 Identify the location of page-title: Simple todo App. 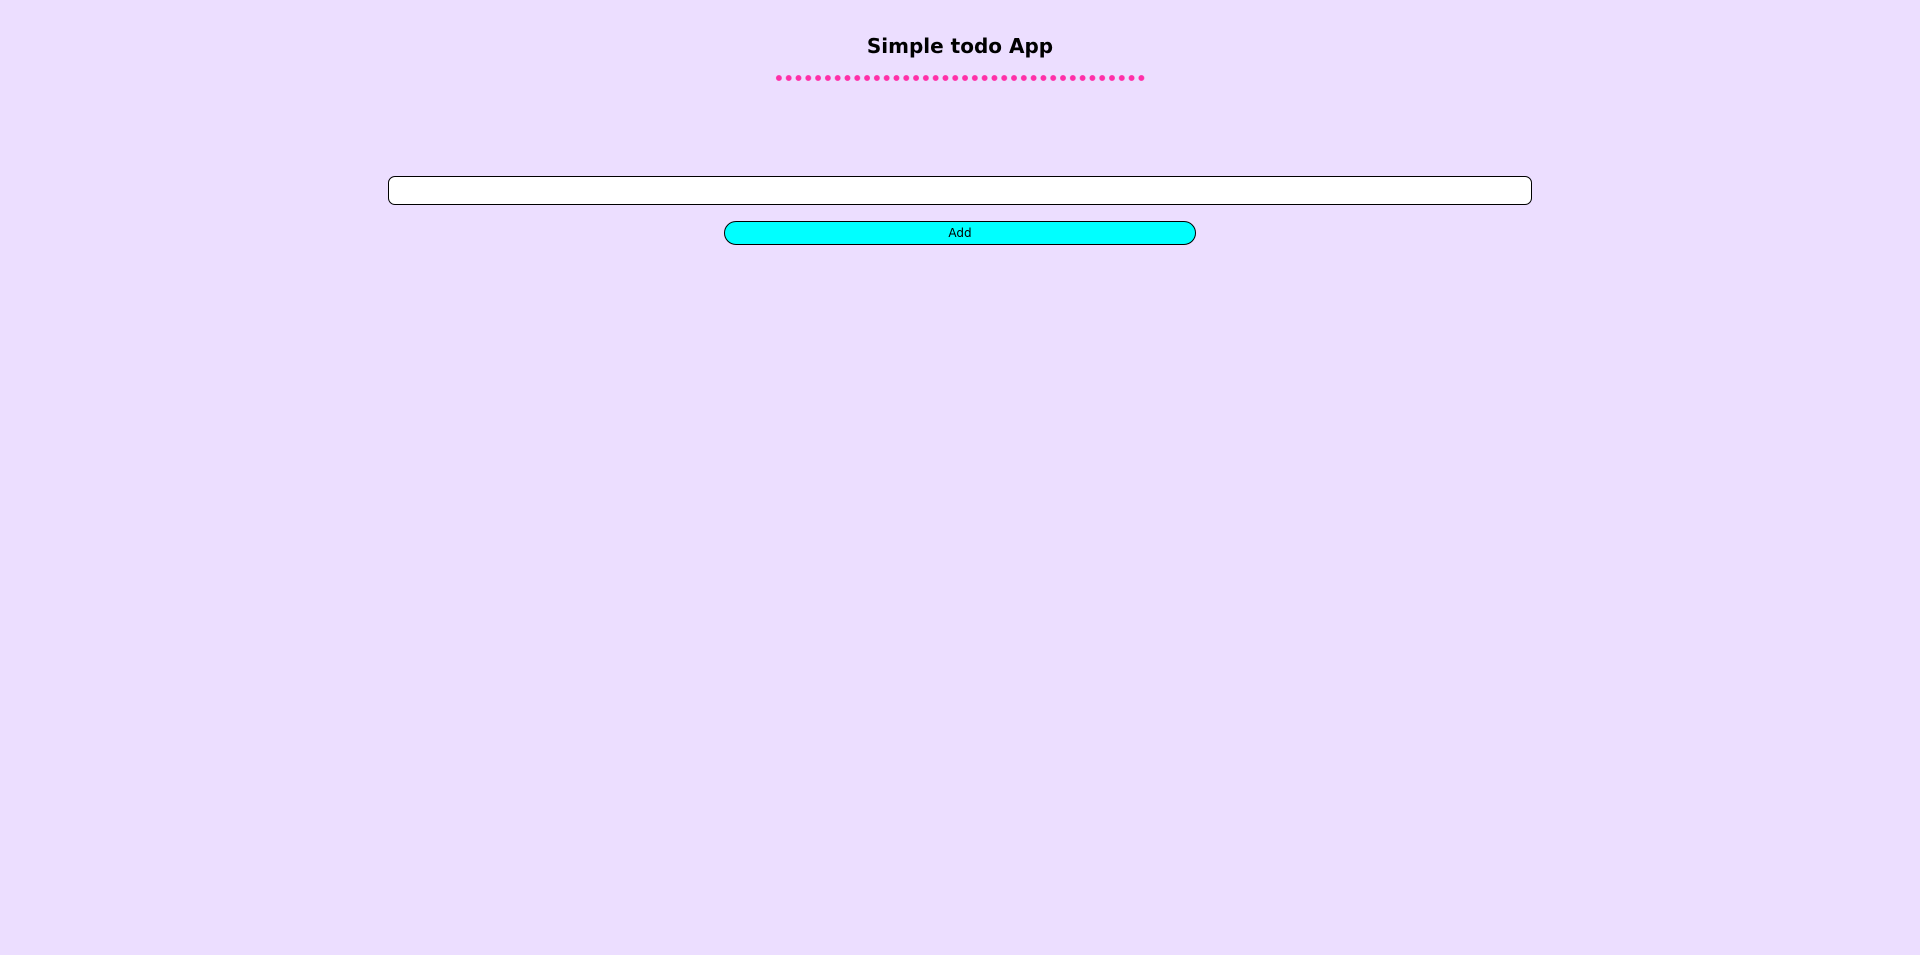
(960, 46).